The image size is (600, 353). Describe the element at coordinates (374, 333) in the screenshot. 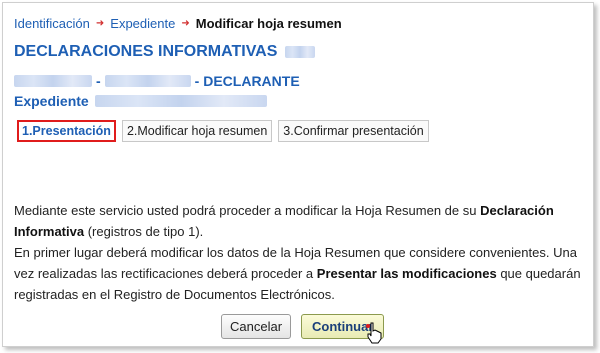

I see `hand-cursor-icon` at that location.